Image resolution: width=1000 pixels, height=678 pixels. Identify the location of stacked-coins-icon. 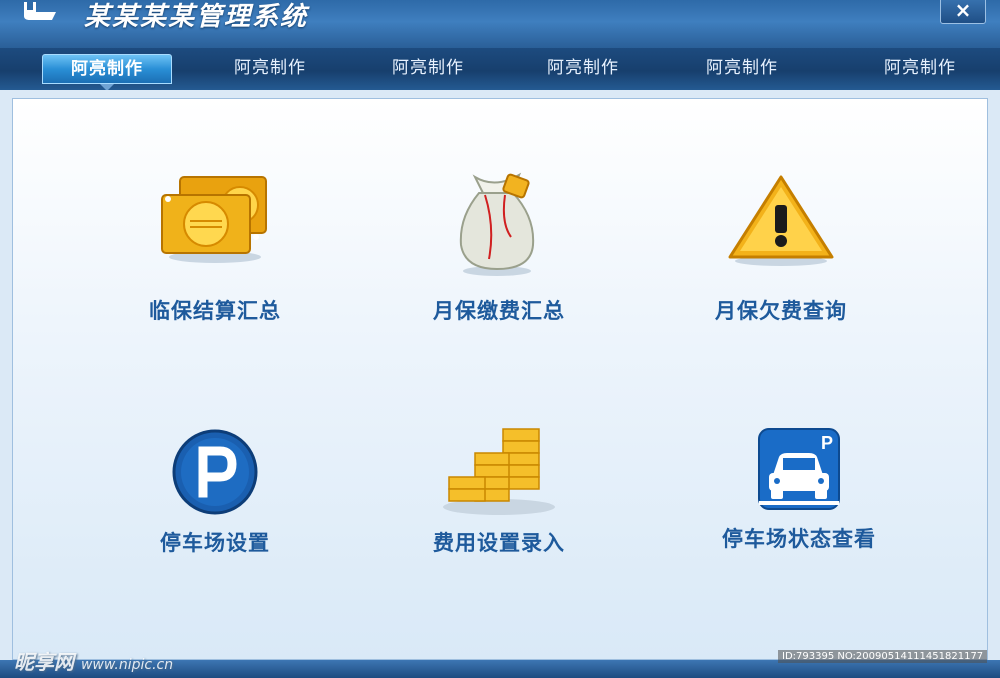
(499, 471).